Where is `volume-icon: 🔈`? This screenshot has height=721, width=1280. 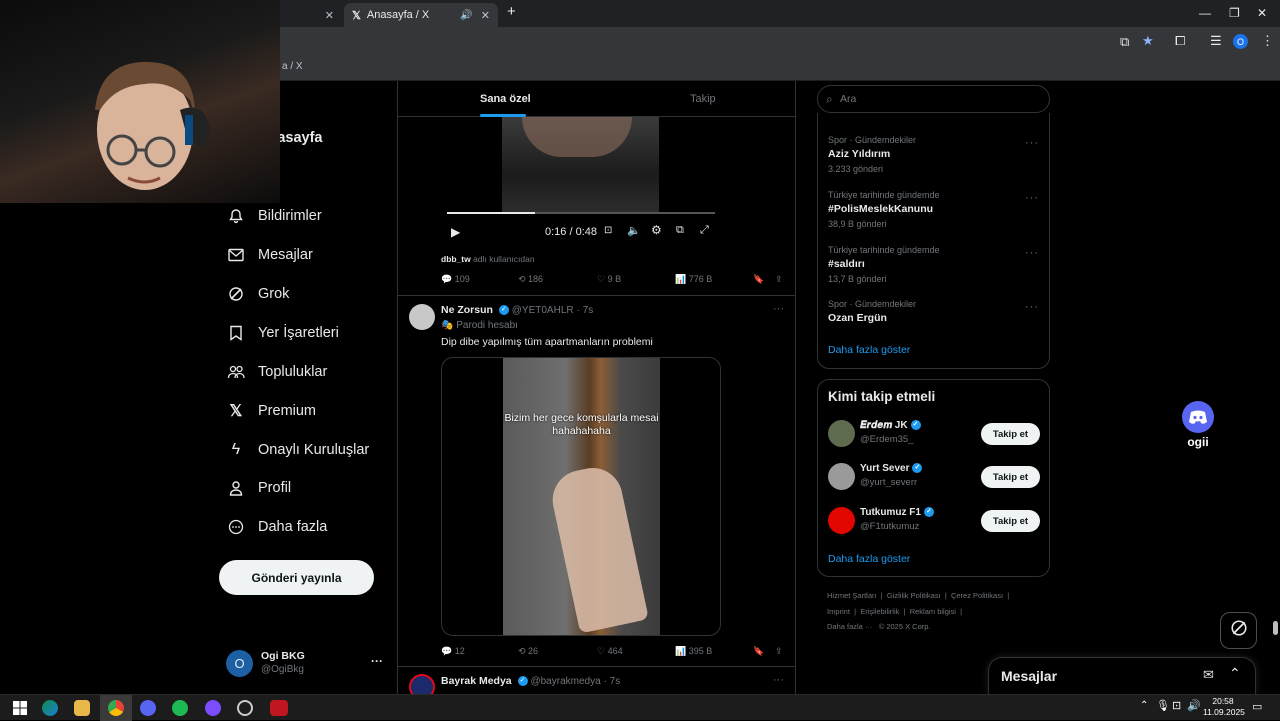 volume-icon: 🔈 is located at coordinates (634, 230).